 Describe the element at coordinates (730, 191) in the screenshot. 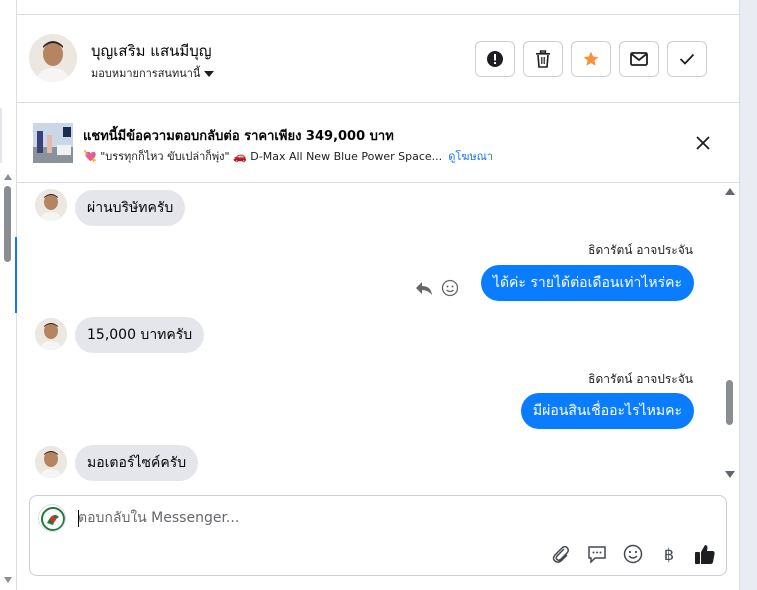

I see `scroll-up-icon` at that location.